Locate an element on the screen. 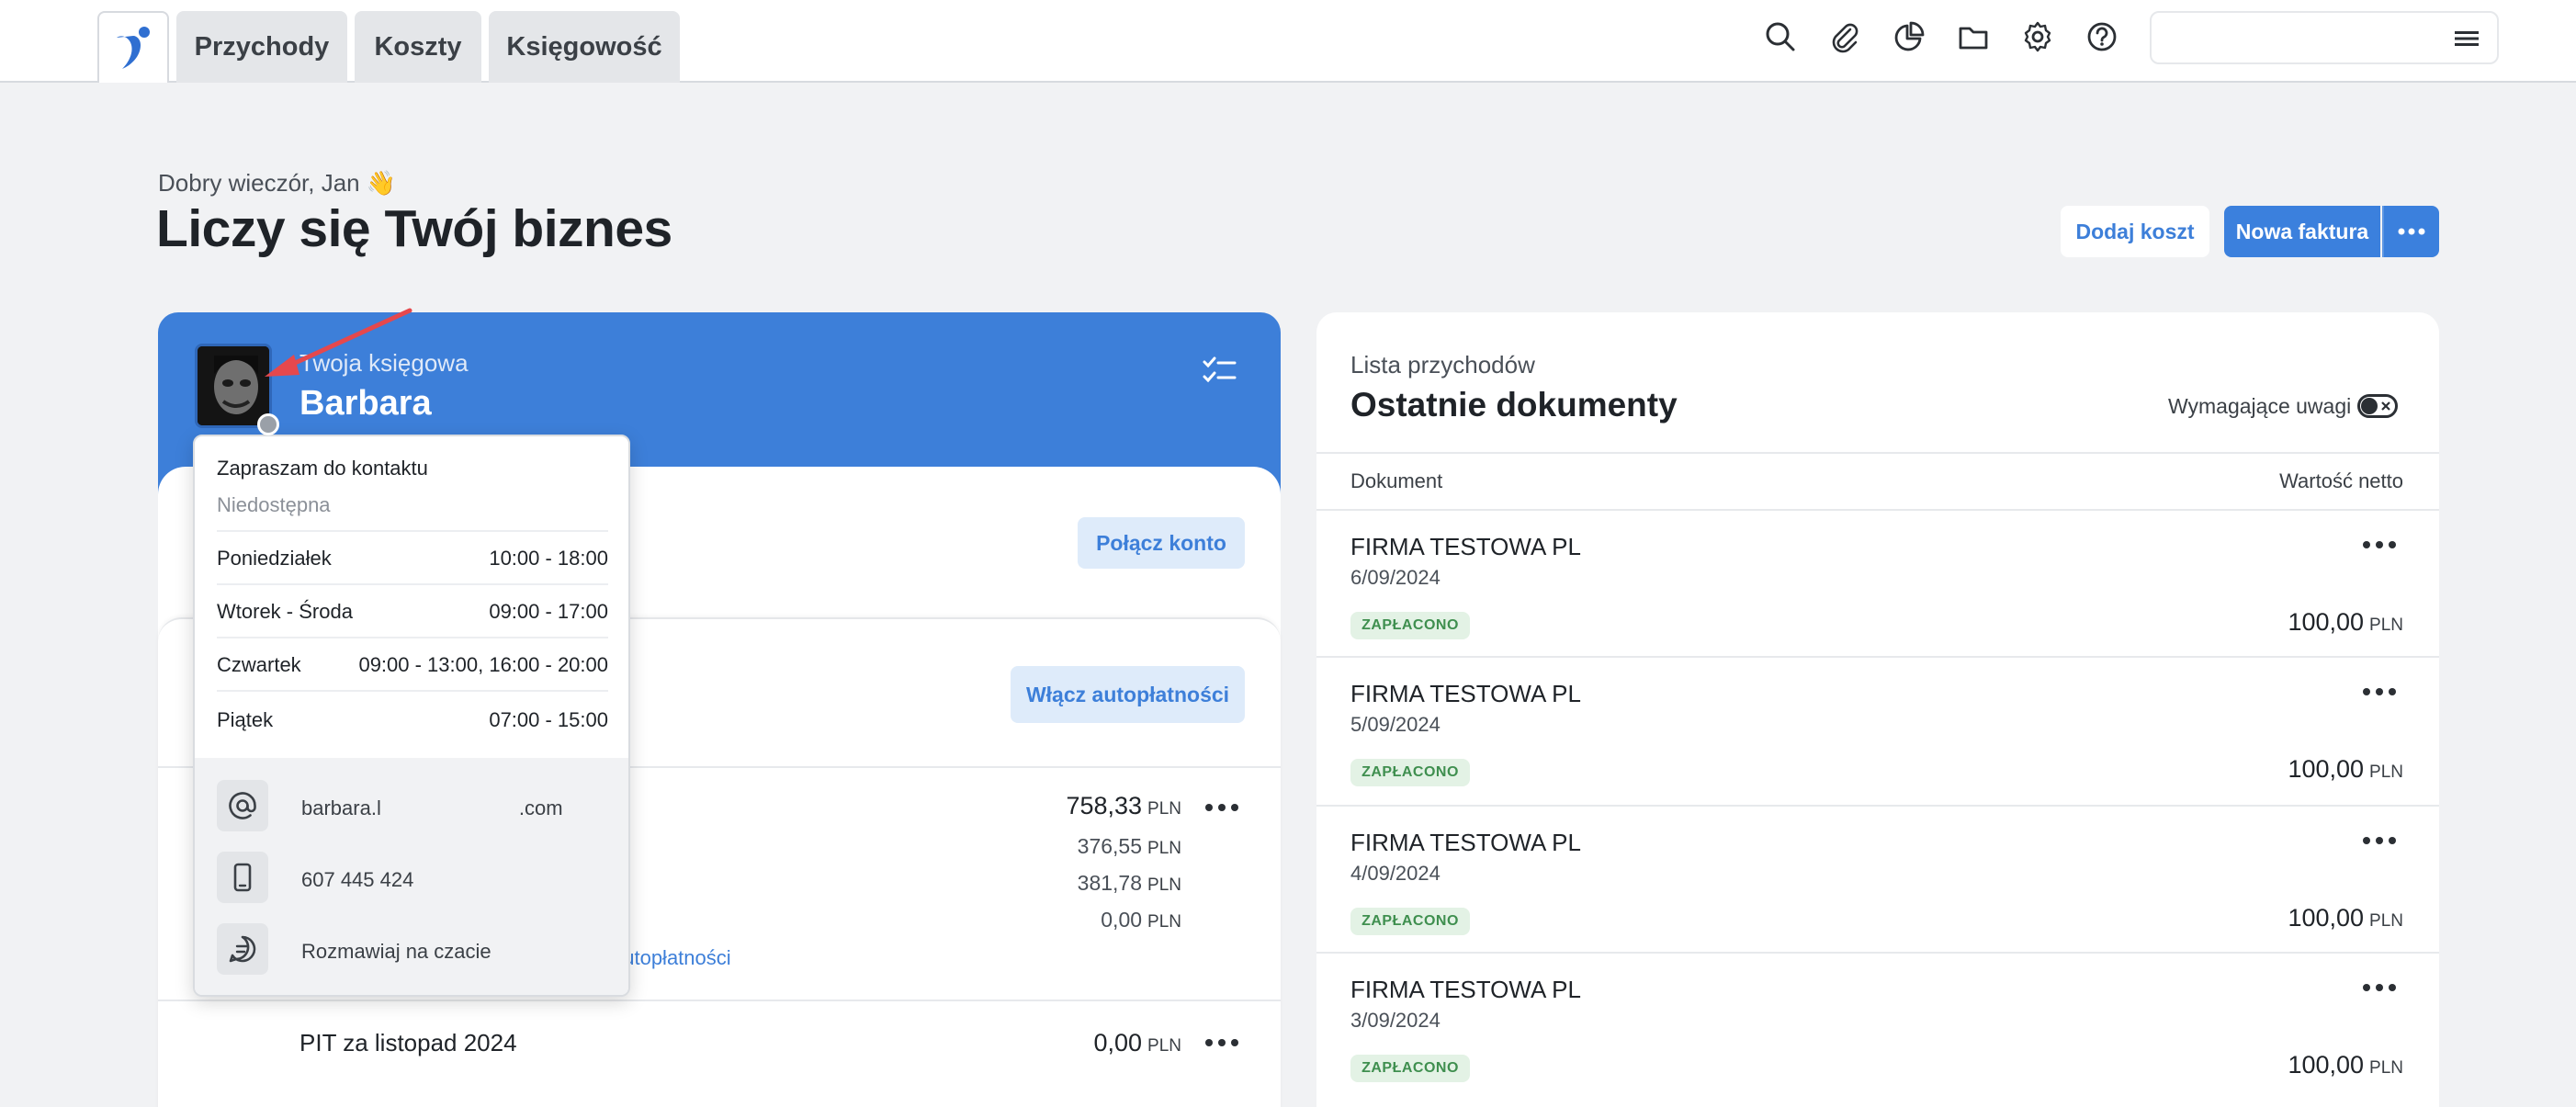 This screenshot has height=1107, width=2576. attention-toggle is located at coordinates (2377, 406).